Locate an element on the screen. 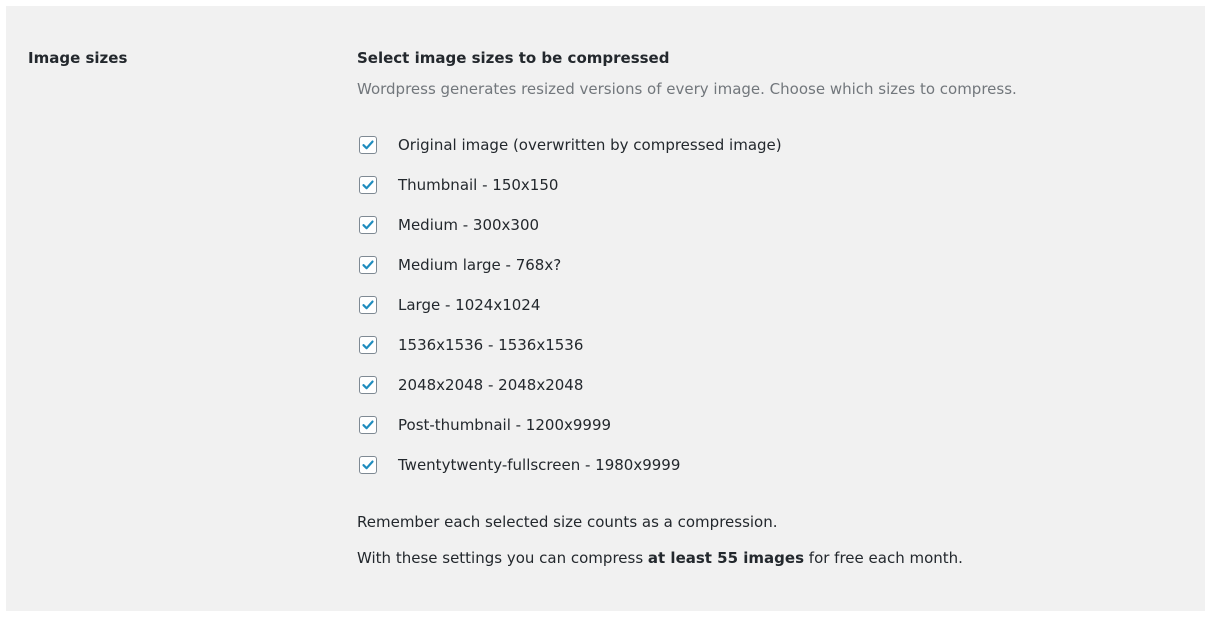 Image resolution: width=1205 pixels, height=619 pixels. image-size-item: Medium - 300x300 is located at coordinates (777, 225).